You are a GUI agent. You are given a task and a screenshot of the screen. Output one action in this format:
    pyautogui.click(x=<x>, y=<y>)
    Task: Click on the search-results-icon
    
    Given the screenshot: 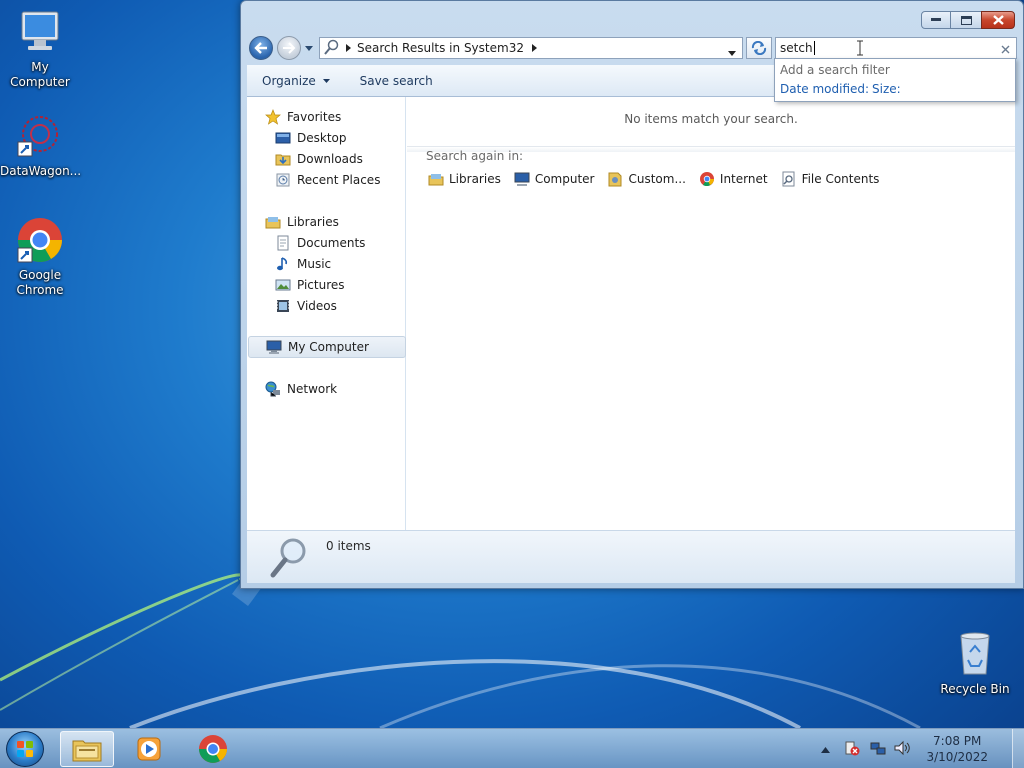 What is the action you would take?
    pyautogui.click(x=332, y=48)
    